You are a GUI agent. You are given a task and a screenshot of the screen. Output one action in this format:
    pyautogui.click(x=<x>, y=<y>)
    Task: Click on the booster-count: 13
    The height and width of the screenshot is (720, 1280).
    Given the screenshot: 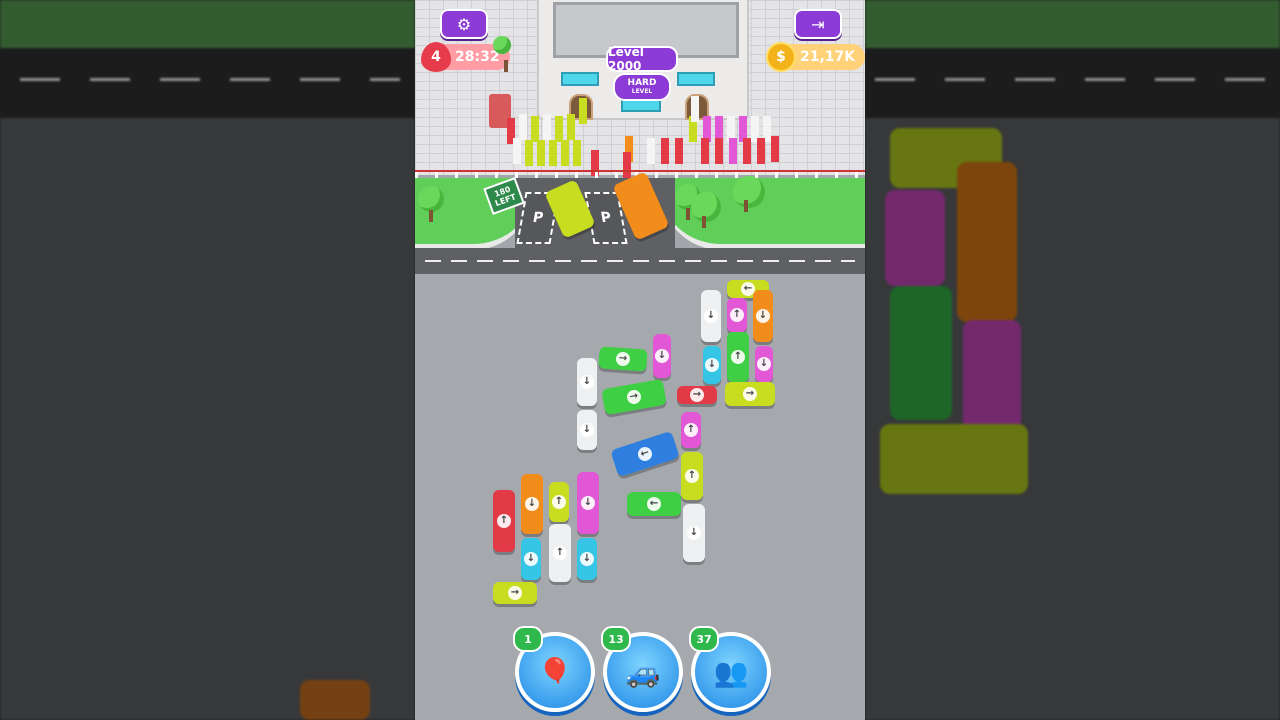 What is the action you would take?
    pyautogui.click(x=616, y=639)
    